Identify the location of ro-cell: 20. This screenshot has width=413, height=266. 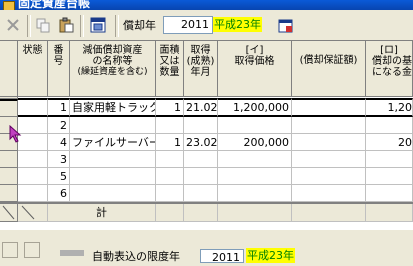
(389, 142).